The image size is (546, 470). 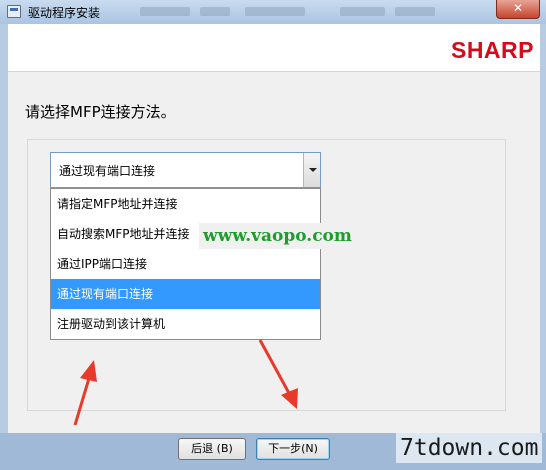 What do you see at coordinates (469, 448) in the screenshot?
I see `corner-watermark: 7tdown.com` at bounding box center [469, 448].